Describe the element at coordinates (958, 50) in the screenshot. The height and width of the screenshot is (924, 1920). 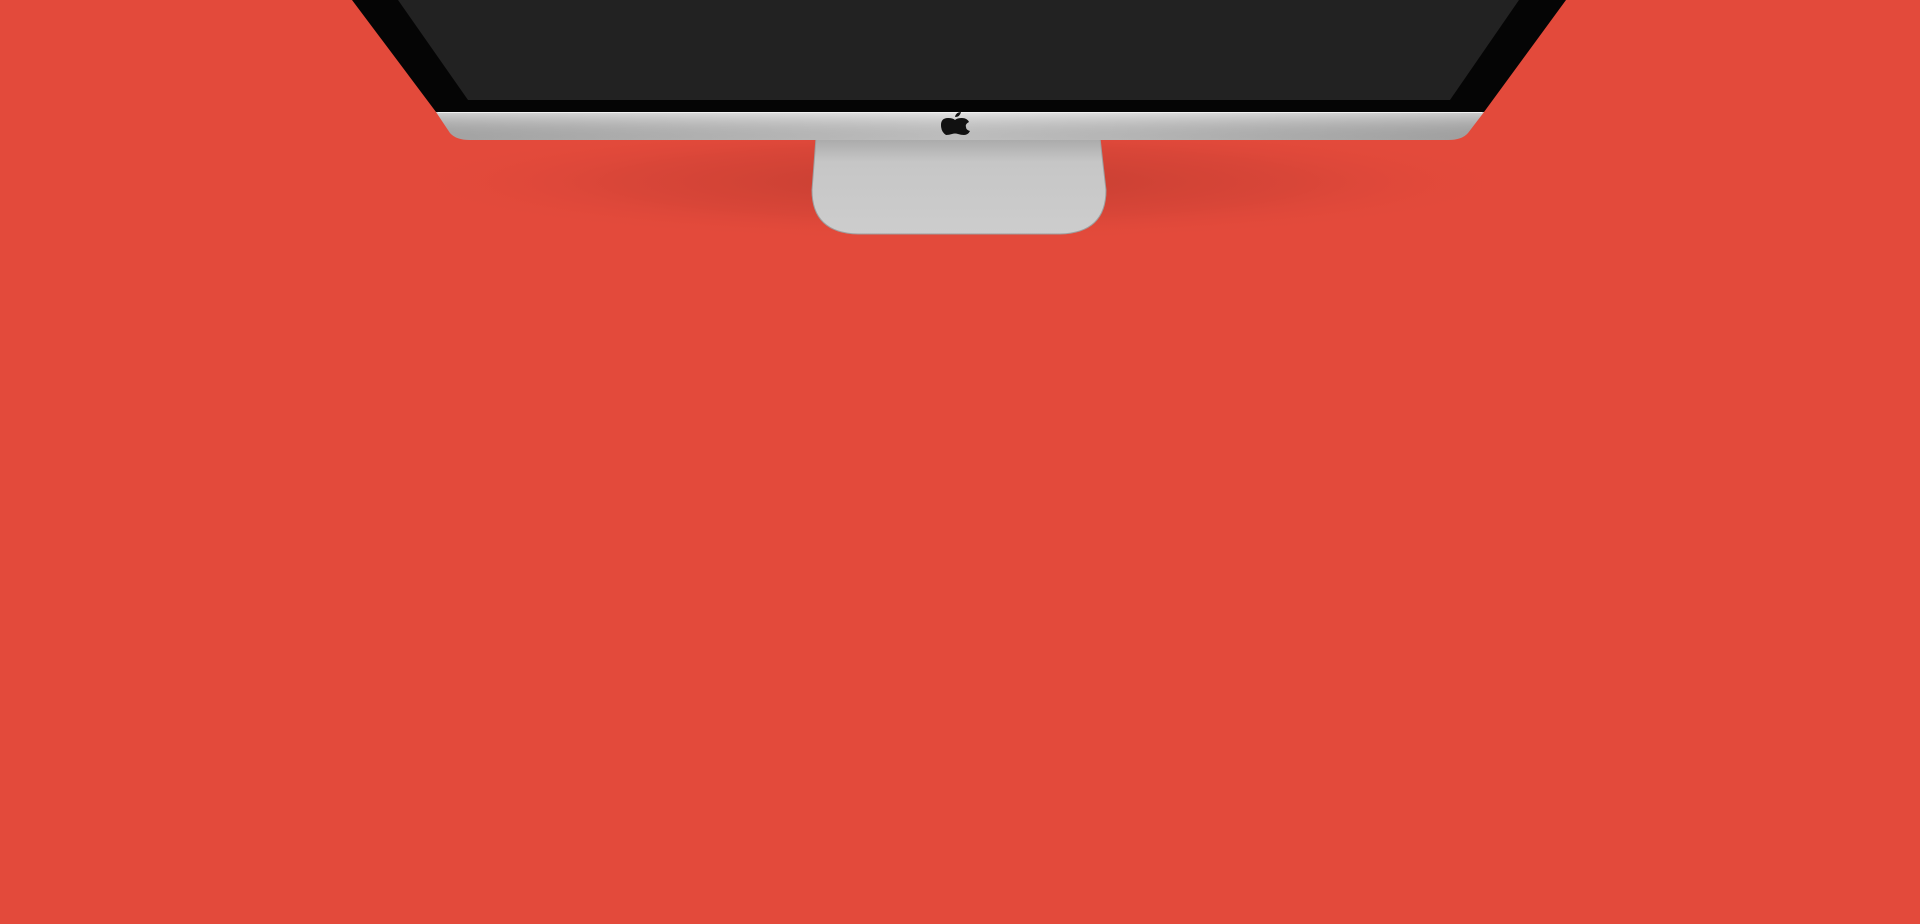
I see `monitor-screen` at that location.